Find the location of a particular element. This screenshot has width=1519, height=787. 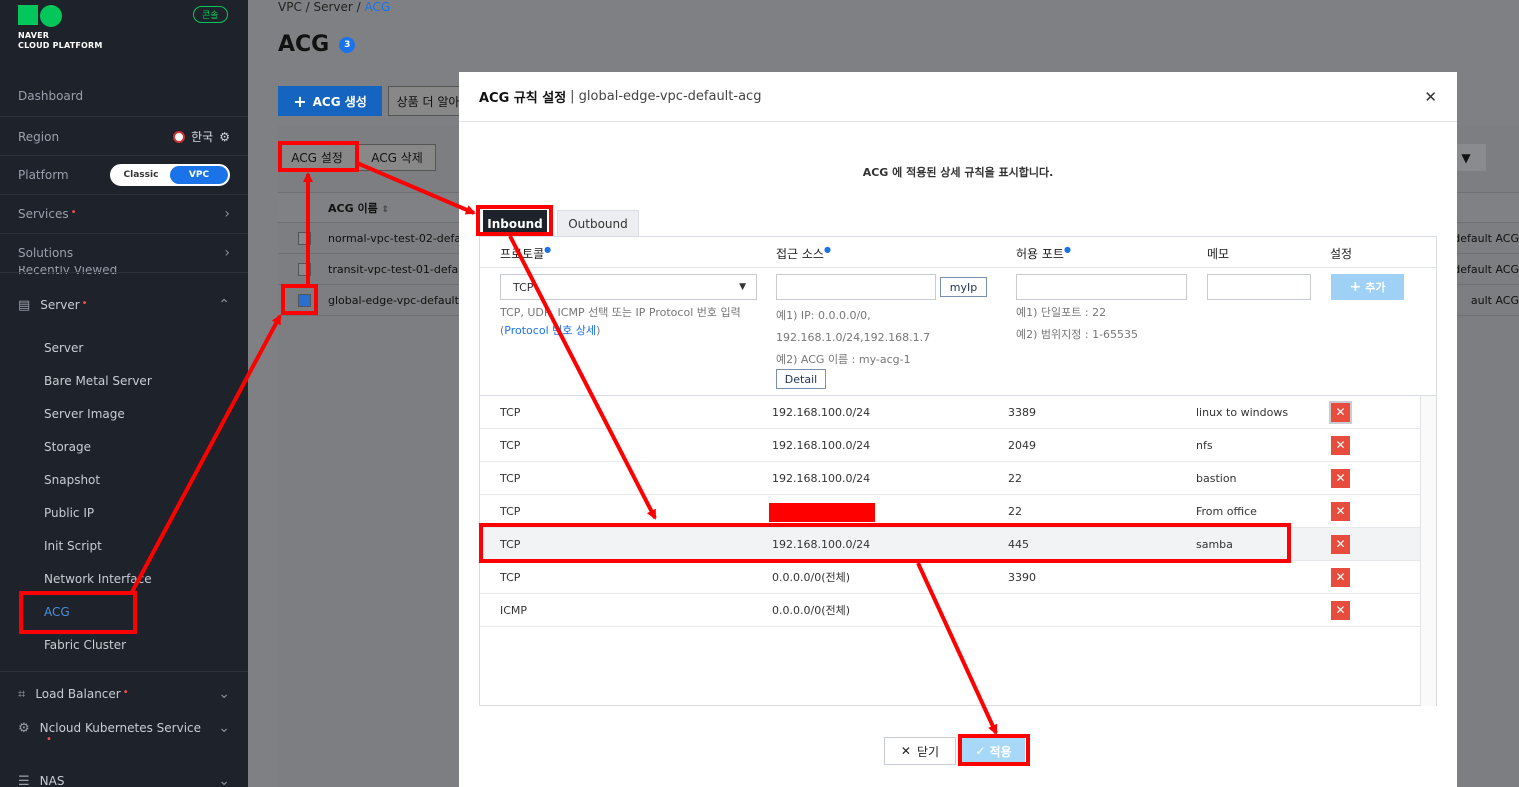

apply-button-label: 적용 is located at coordinates (1000, 751).